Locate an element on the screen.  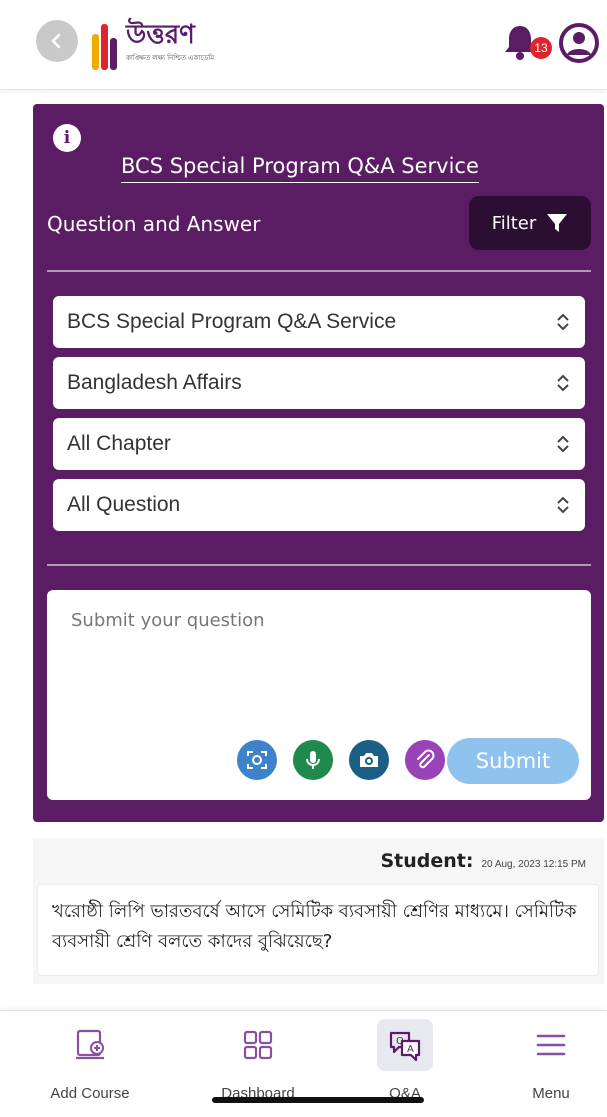
post-meta: Student: 20 Aug, 2023 12:15 PM is located at coordinates (483, 861).